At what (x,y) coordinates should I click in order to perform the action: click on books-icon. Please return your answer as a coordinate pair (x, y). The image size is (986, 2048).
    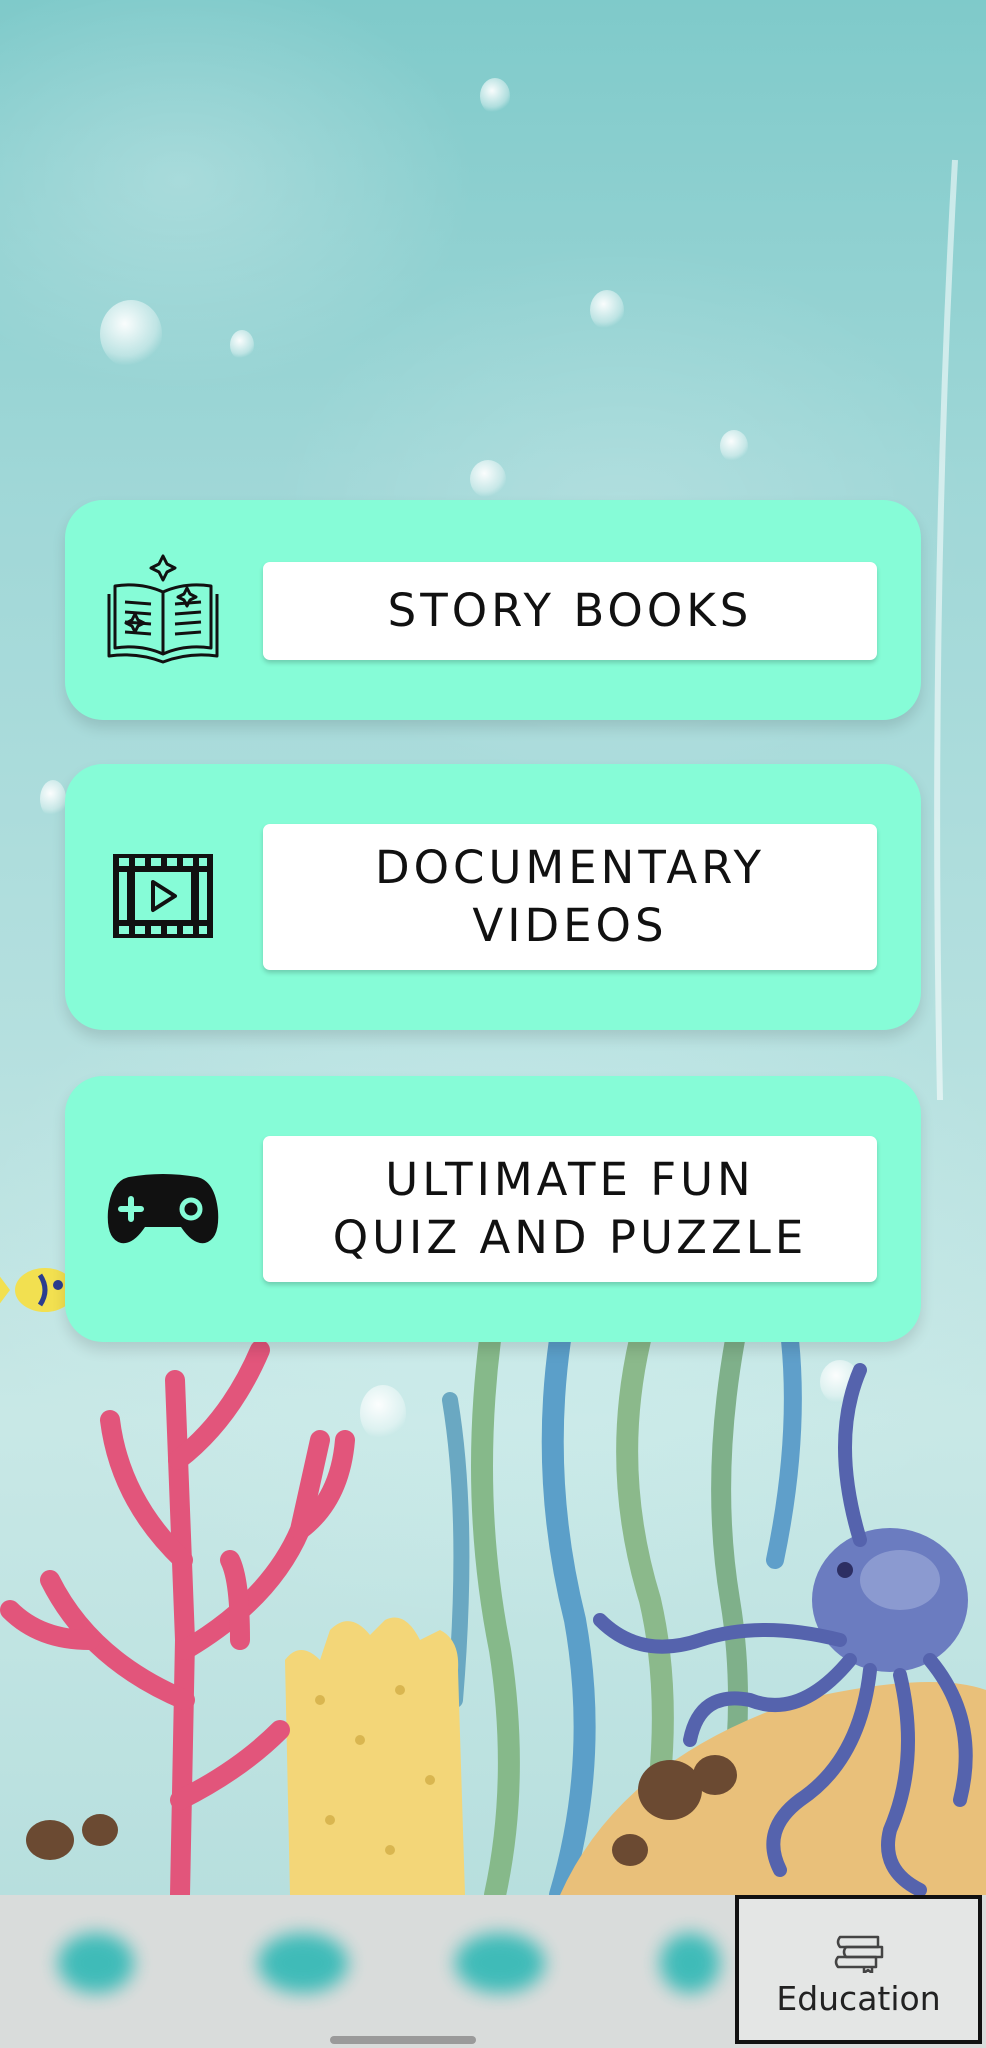
    Looking at the image, I should click on (858, 1954).